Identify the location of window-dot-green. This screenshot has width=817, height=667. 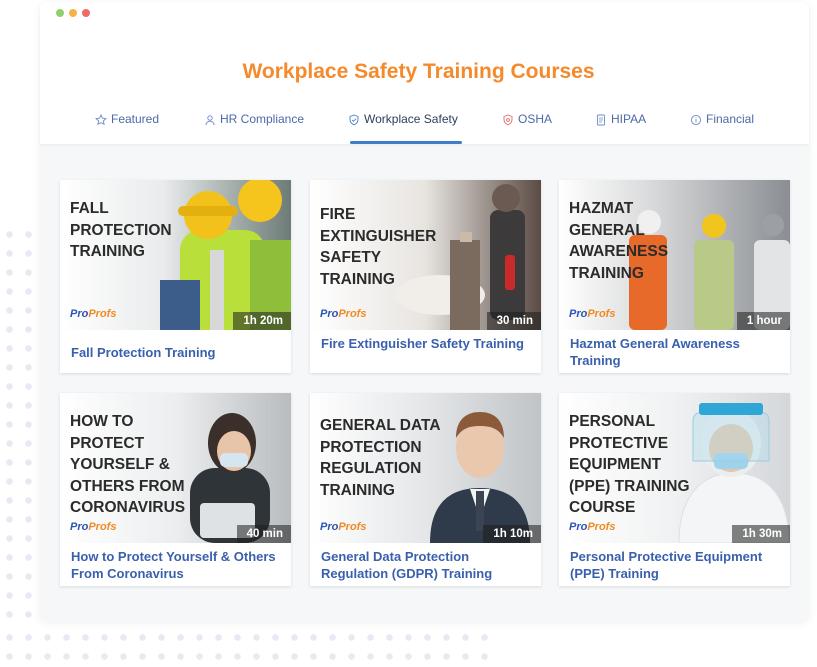
(60, 13).